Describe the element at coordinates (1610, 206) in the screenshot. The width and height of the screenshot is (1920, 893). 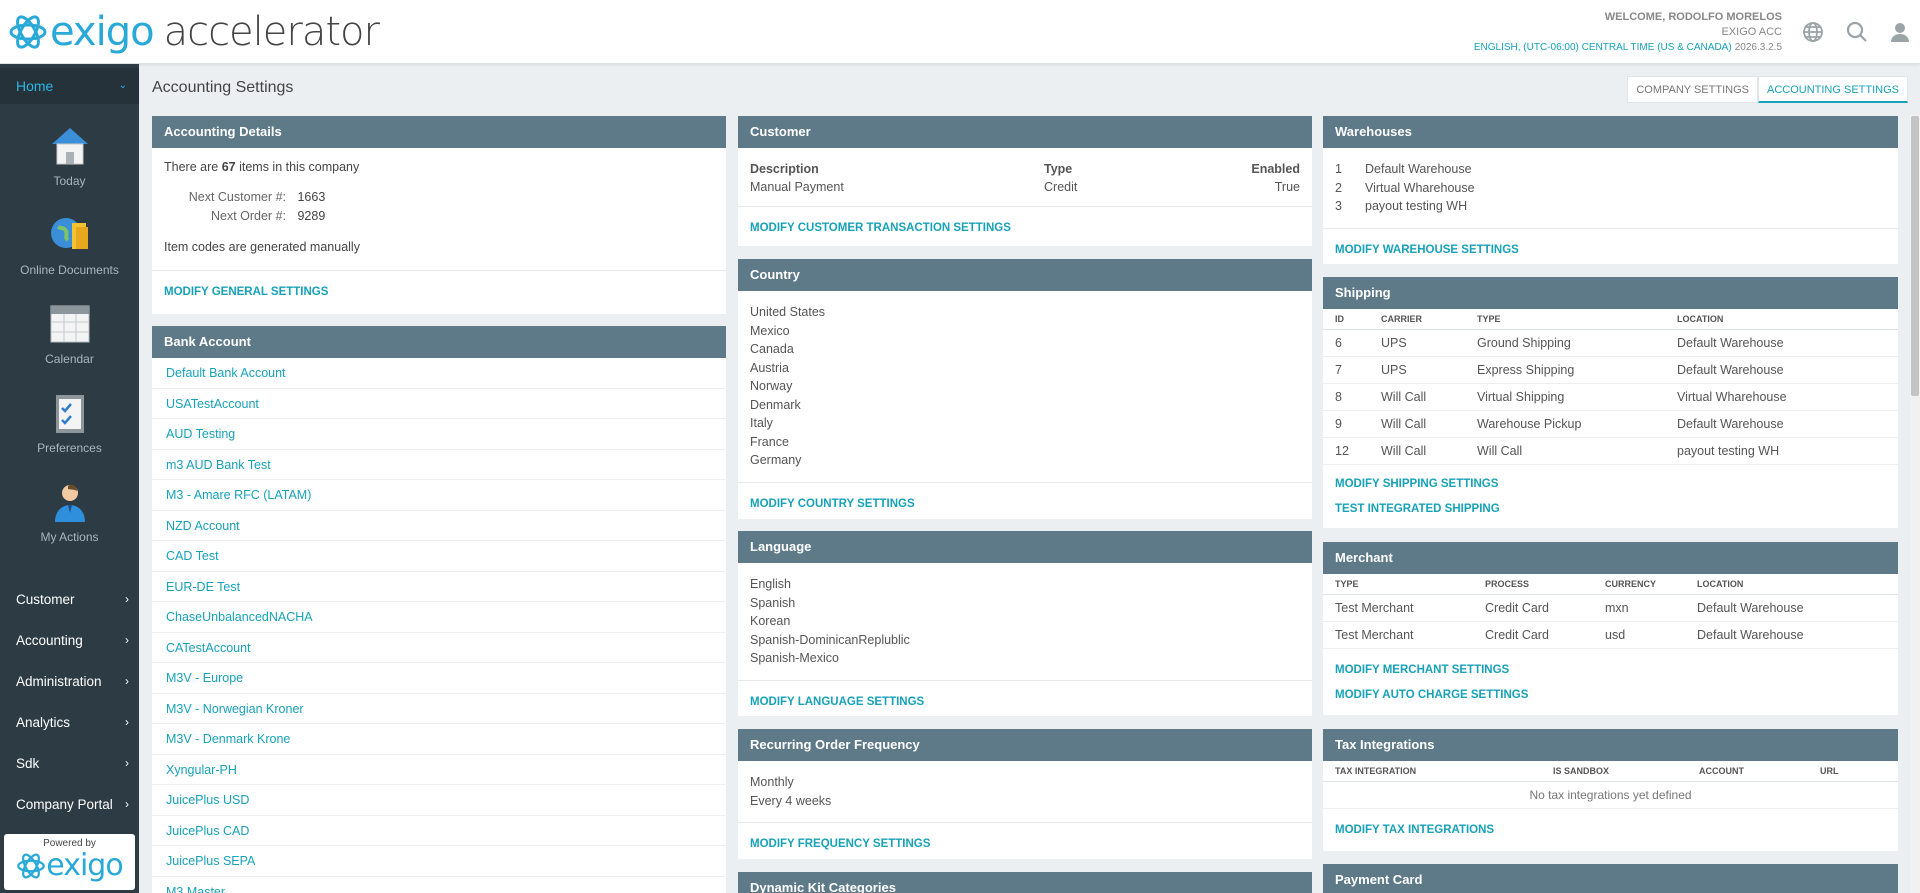
I see `warehouse-item: 3 payout testing WH` at that location.